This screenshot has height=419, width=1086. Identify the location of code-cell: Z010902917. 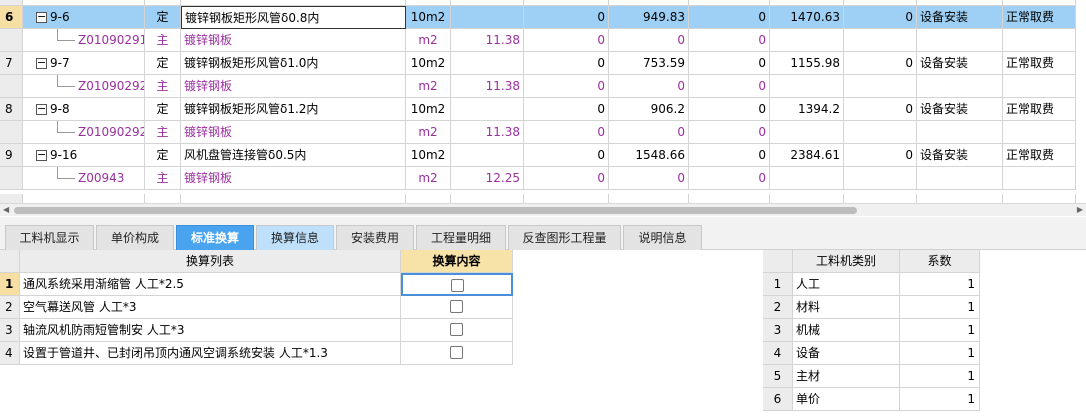
(84, 40).